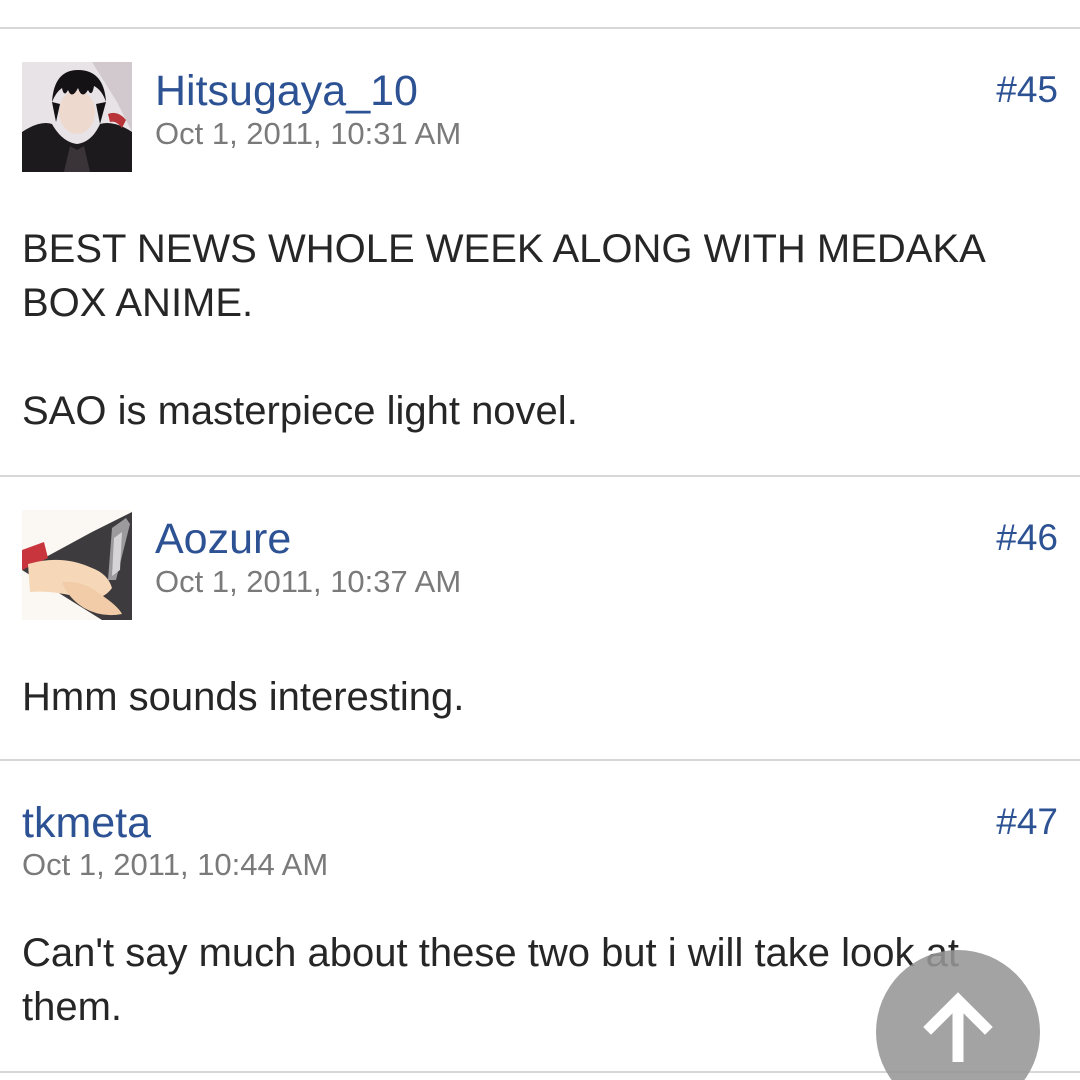 The height and width of the screenshot is (1080, 1080). I want to click on post-number-link: #45, so click(1027, 89).